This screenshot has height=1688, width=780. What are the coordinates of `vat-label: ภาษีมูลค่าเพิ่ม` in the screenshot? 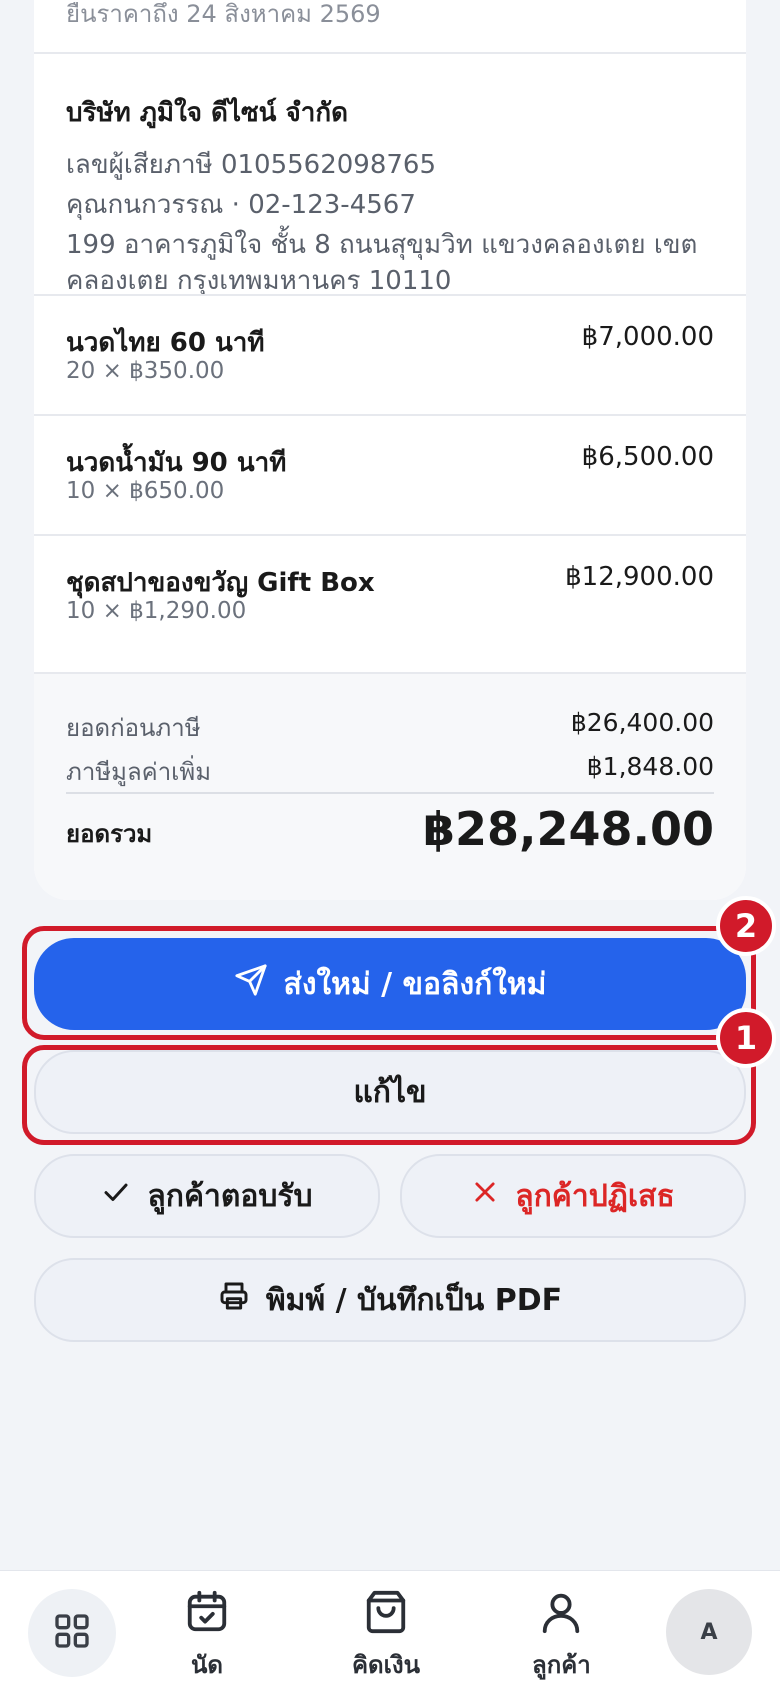 It's located at (139, 772).